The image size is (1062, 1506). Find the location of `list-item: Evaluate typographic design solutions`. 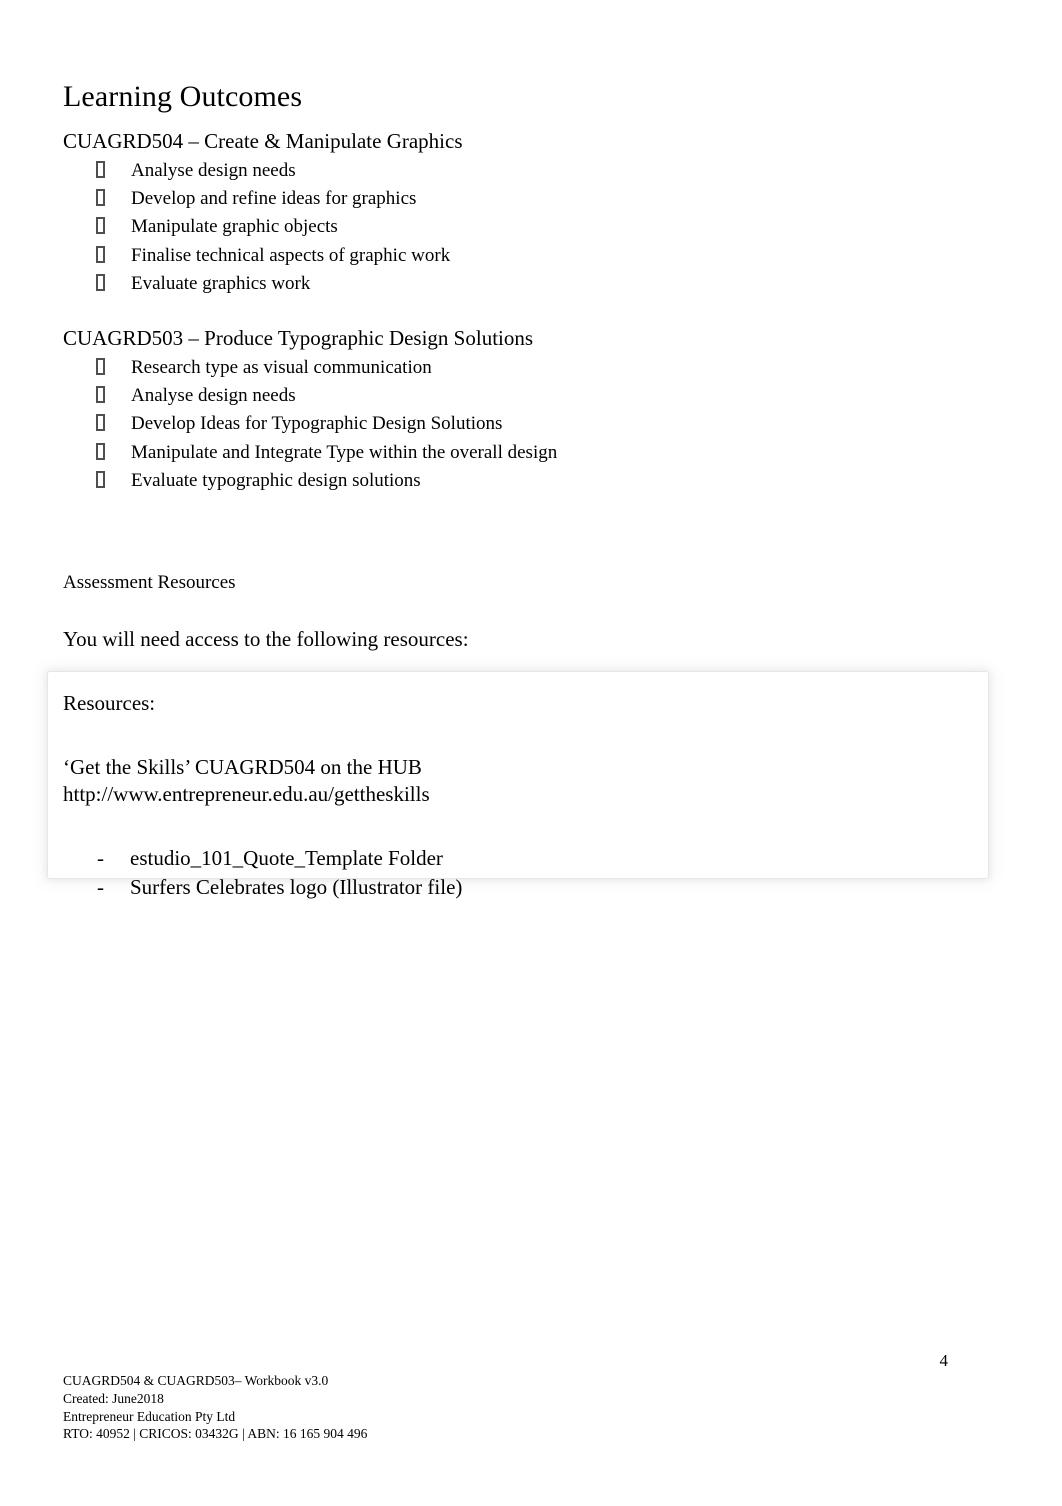

list-item: Evaluate typographic design solutions is located at coordinates (310, 481).